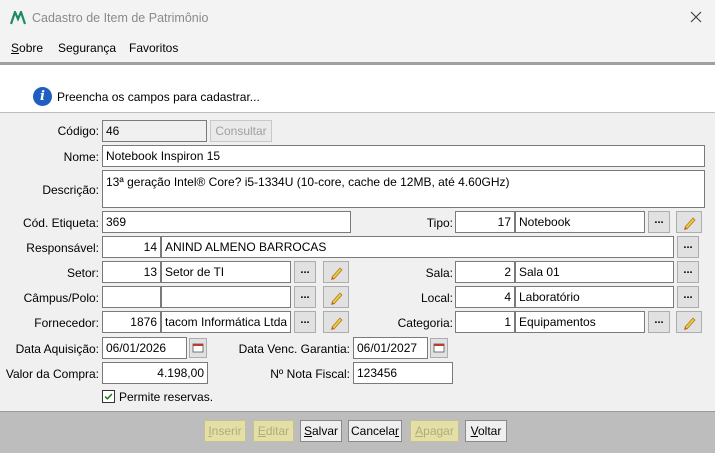  I want to click on codigo-field: 46, so click(154, 131).